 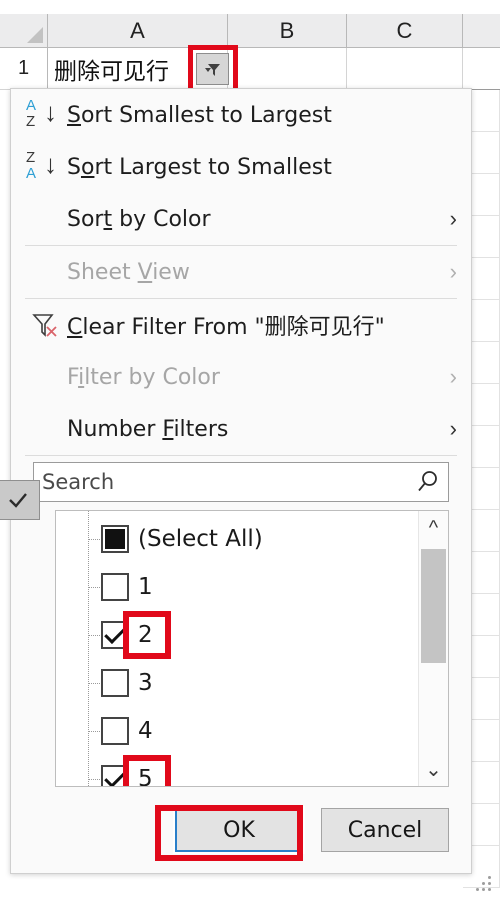 I want to click on cell-a1-text: 删除可见行, so click(x=111, y=71).